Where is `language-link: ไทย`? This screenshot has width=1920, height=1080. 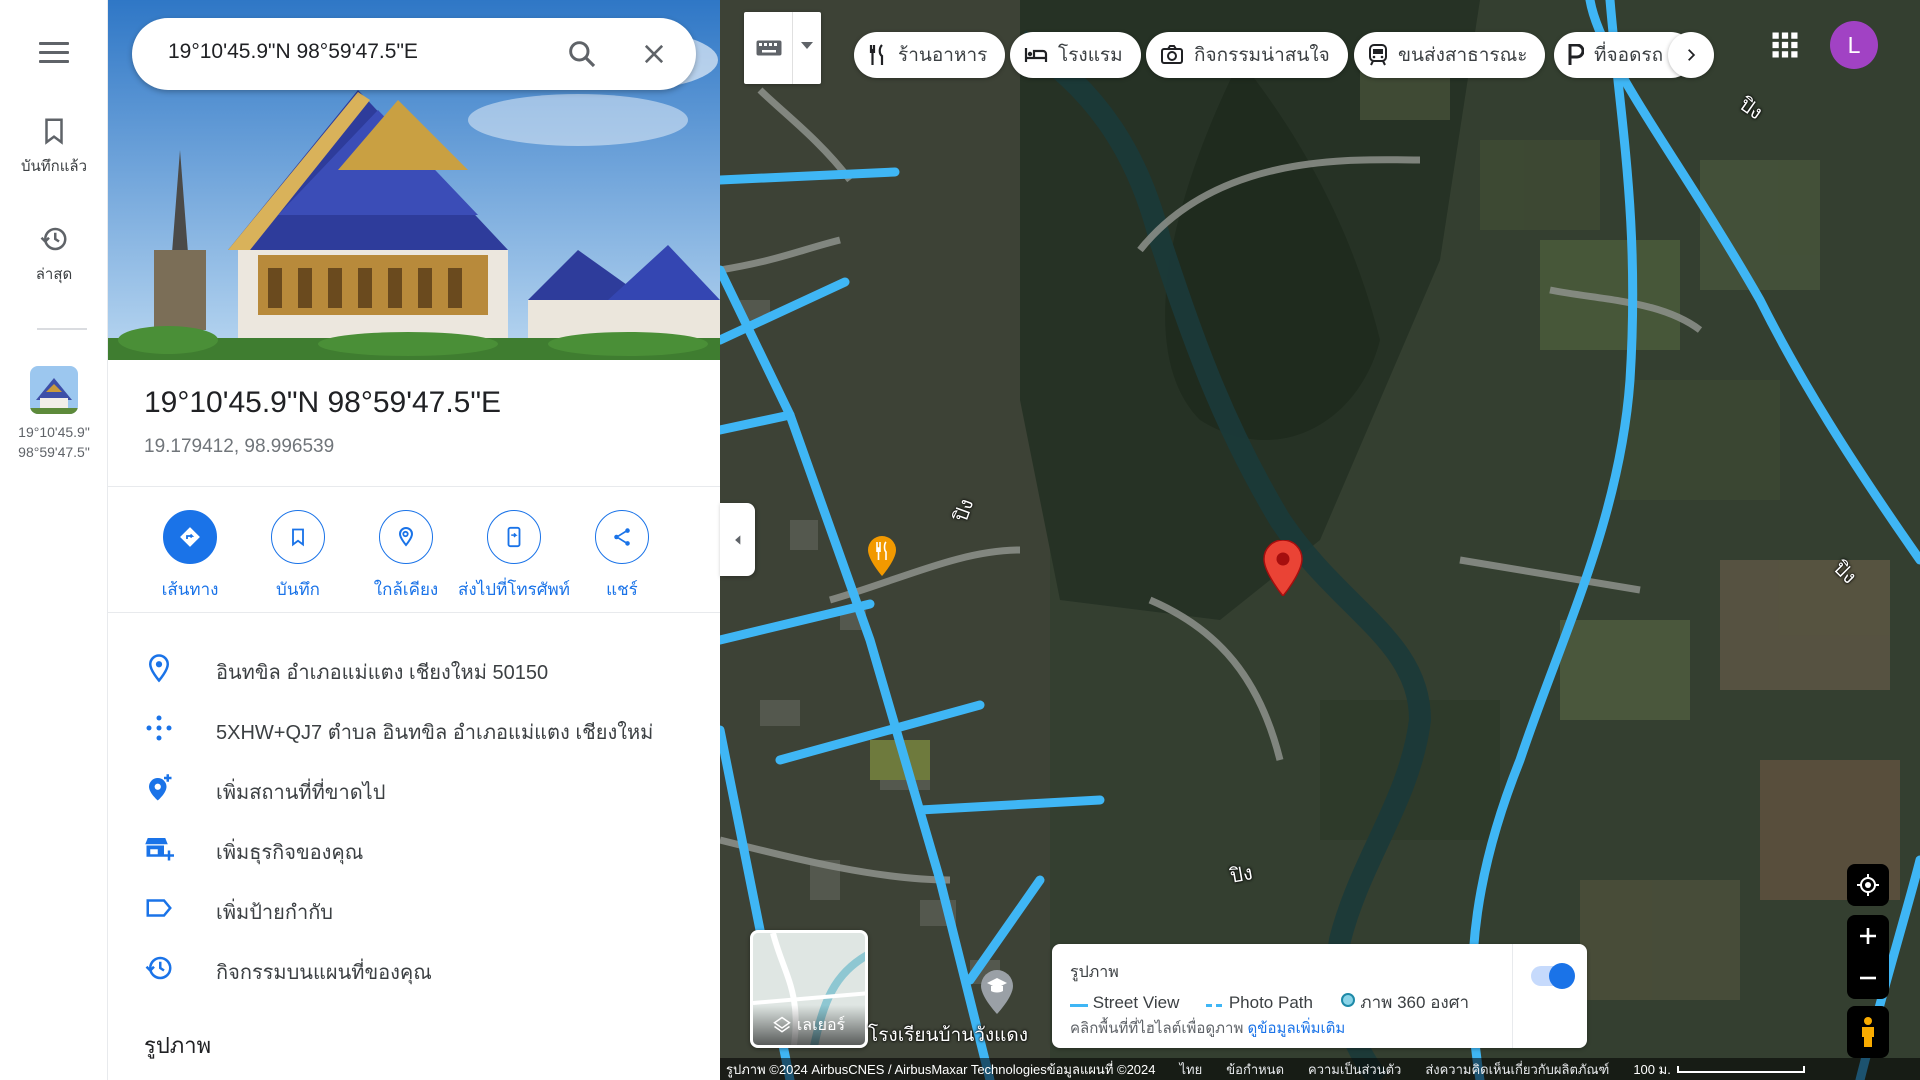 language-link: ไทย is located at coordinates (1191, 1069).